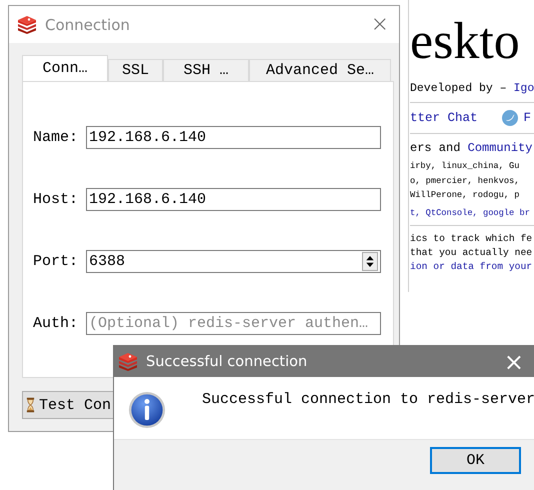 This screenshot has height=490, width=534. Describe the element at coordinates (56, 261) in the screenshot. I see `field-label: Port:` at that location.